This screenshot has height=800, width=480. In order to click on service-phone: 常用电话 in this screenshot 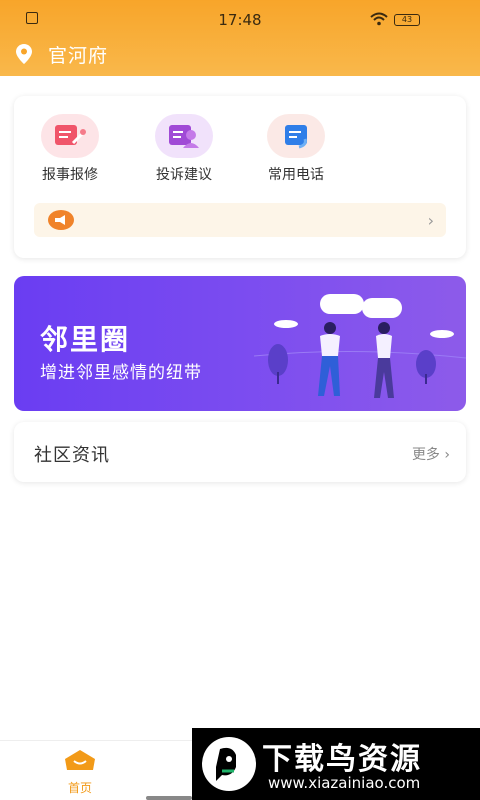, I will do `click(296, 149)`.